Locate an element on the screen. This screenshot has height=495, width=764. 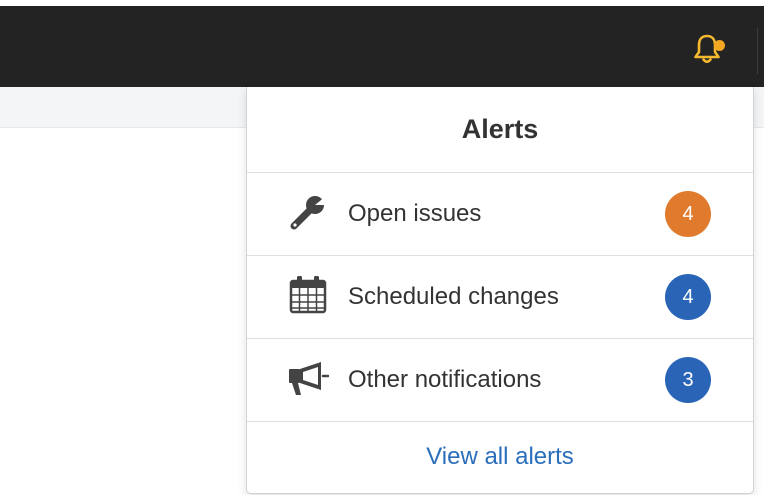
alert-item-open-issues: Open issues 4 is located at coordinates (500, 214).